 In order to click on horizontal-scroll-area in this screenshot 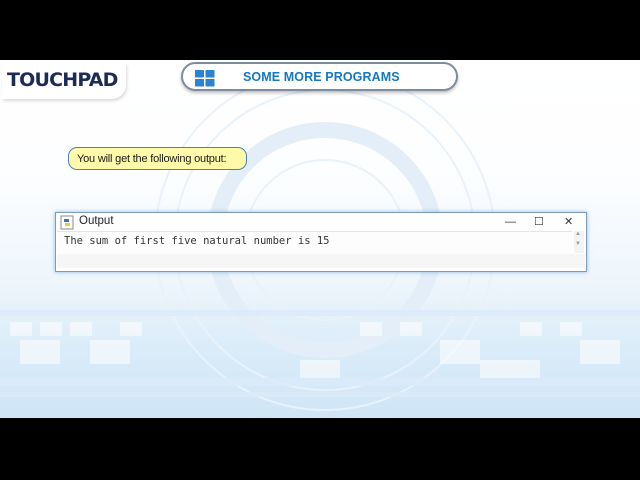, I will do `click(321, 261)`.